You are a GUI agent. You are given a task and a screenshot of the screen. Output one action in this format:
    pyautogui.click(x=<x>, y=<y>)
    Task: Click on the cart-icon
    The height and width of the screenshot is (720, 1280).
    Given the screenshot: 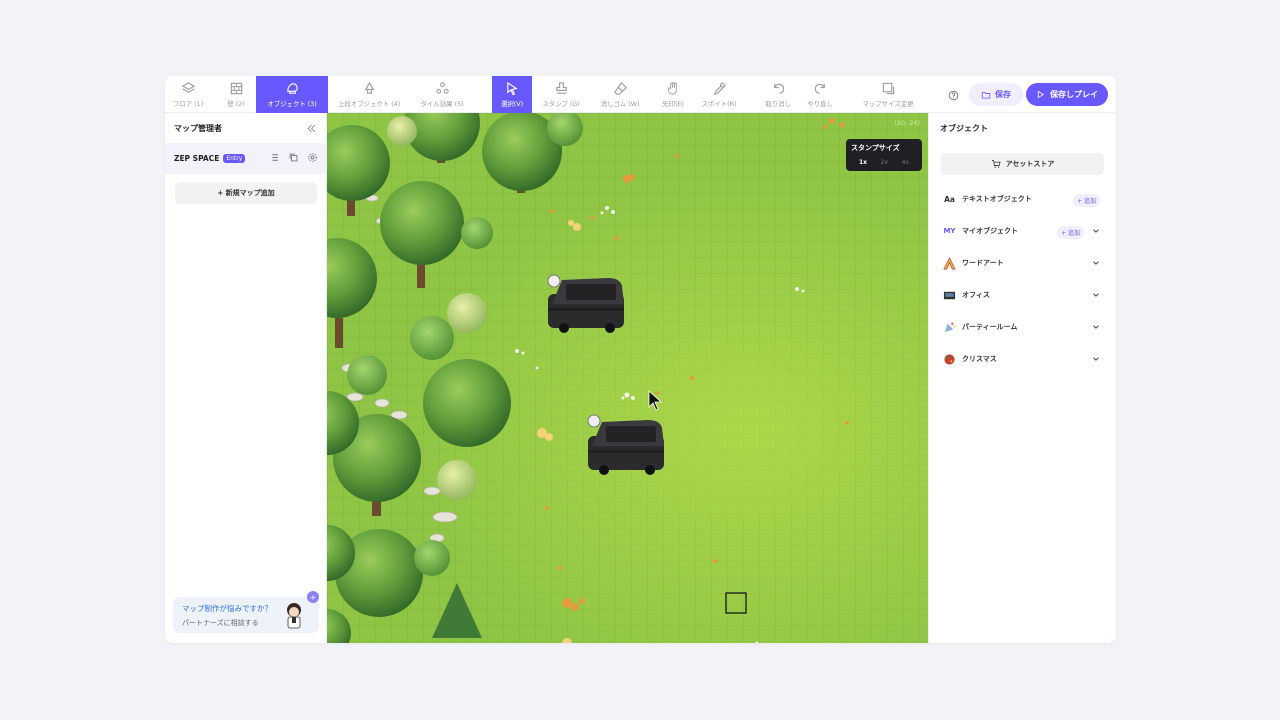 What is the action you would take?
    pyautogui.click(x=996, y=164)
    